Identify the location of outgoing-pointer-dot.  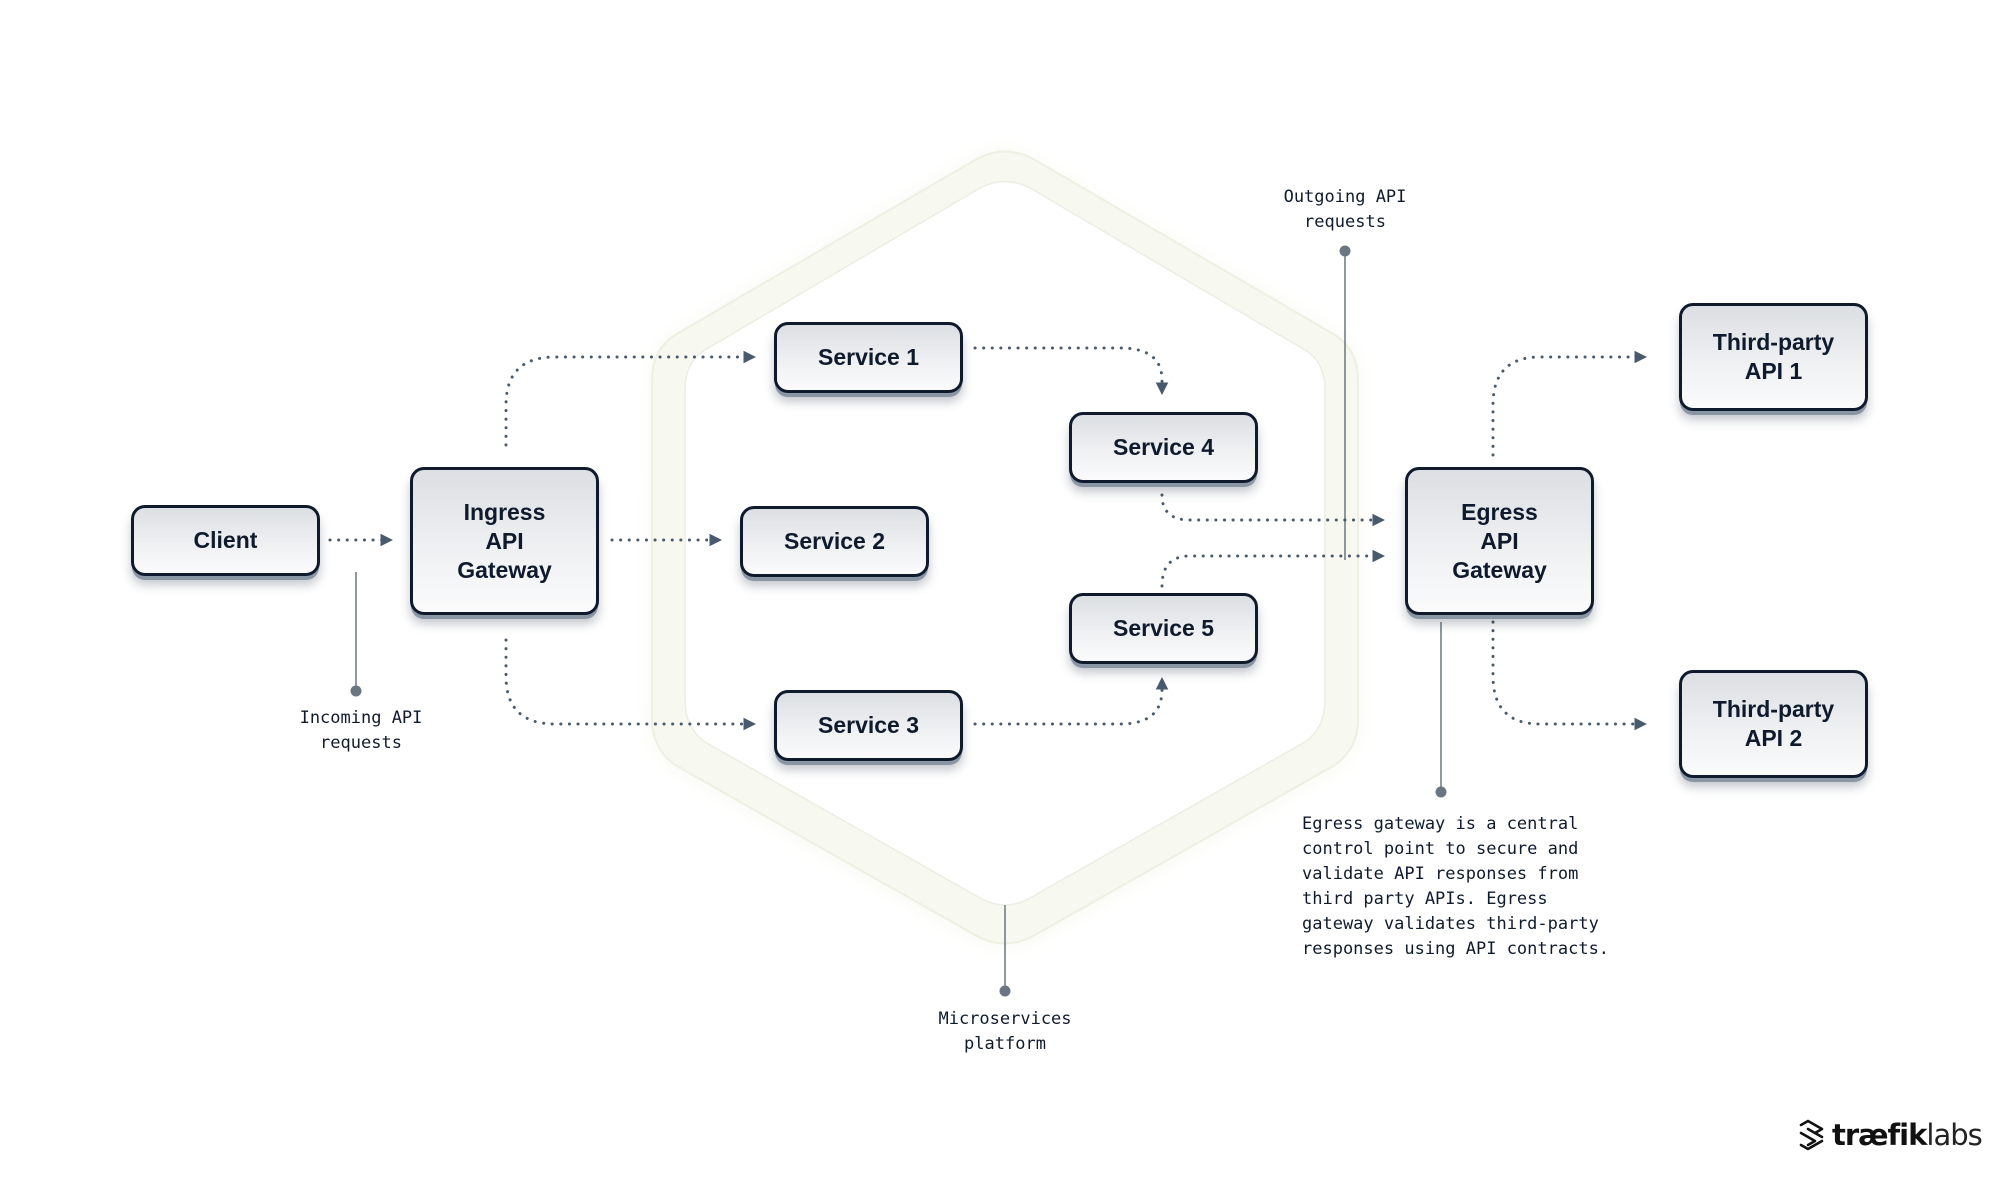
(1345, 251).